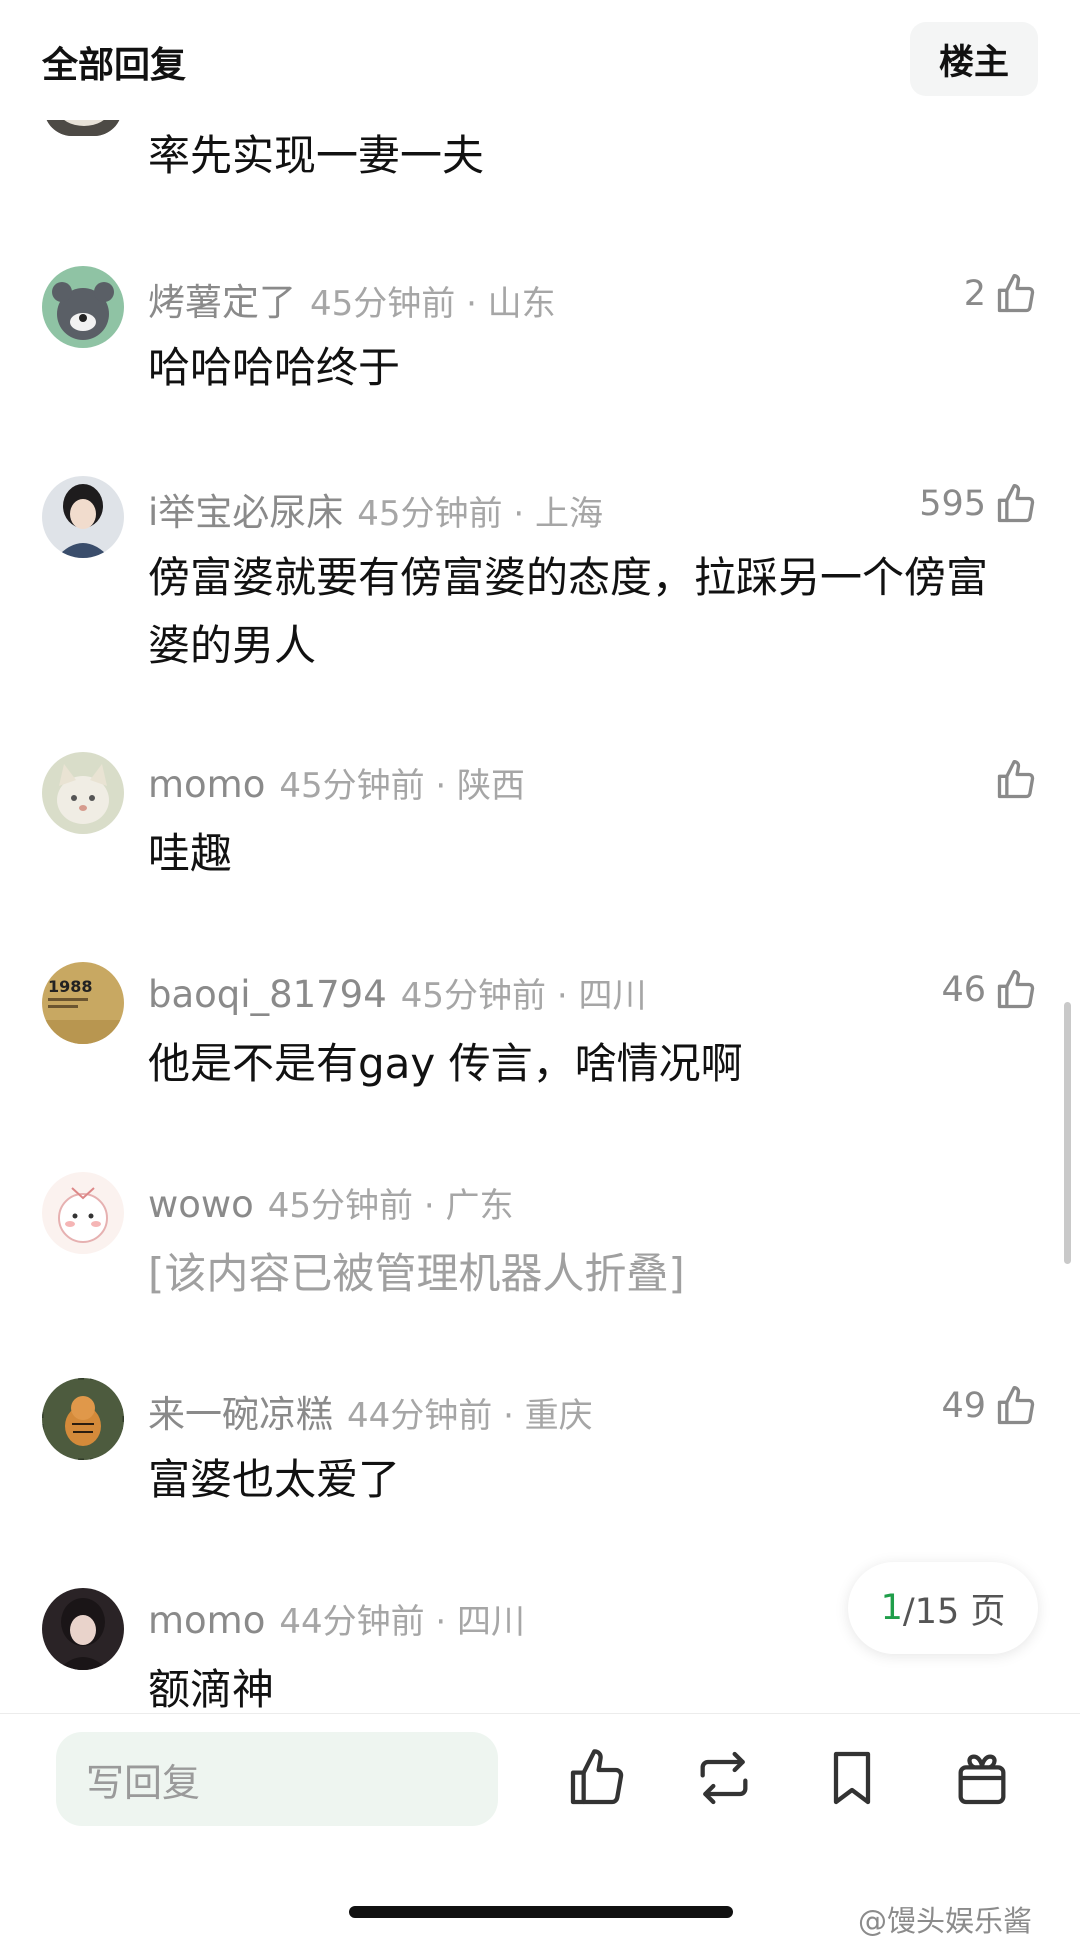 This screenshot has height=1943, width=1080. What do you see at coordinates (588, 1274) in the screenshot?
I see `folded-comment-notice: [该内容已被管理机器人折叠]` at bounding box center [588, 1274].